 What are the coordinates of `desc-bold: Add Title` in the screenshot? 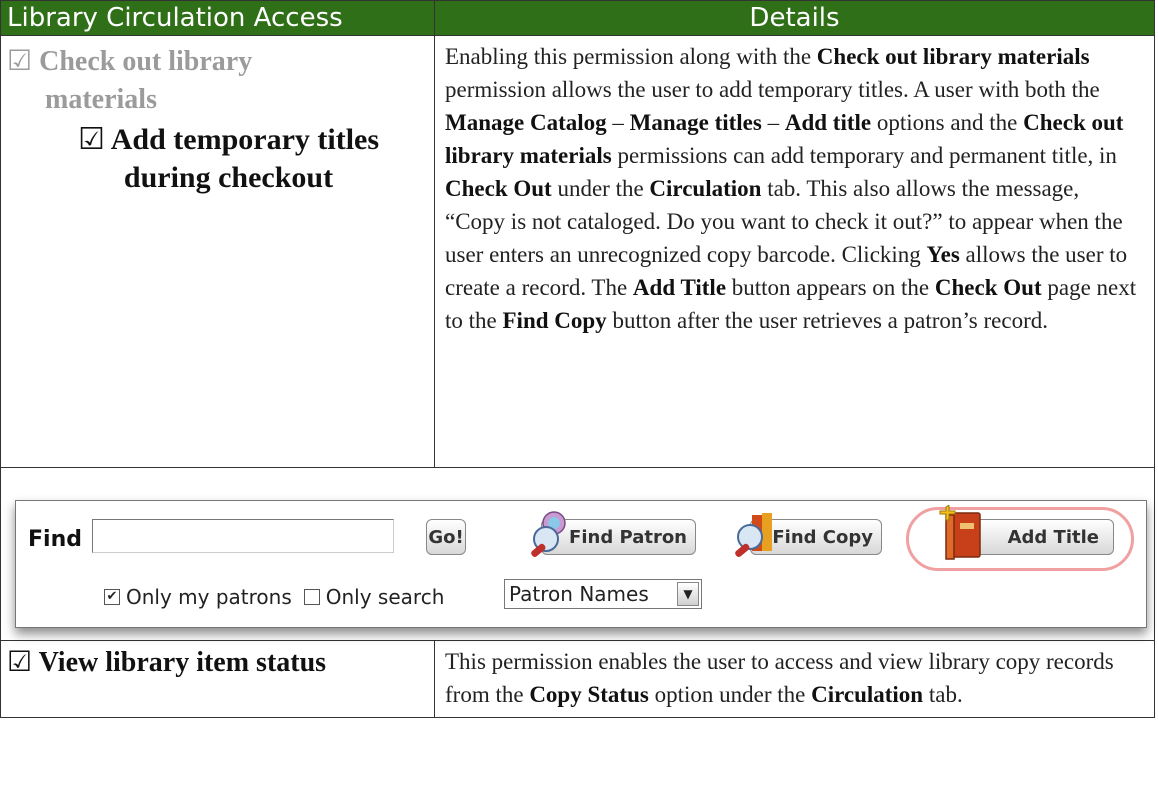 It's located at (679, 287).